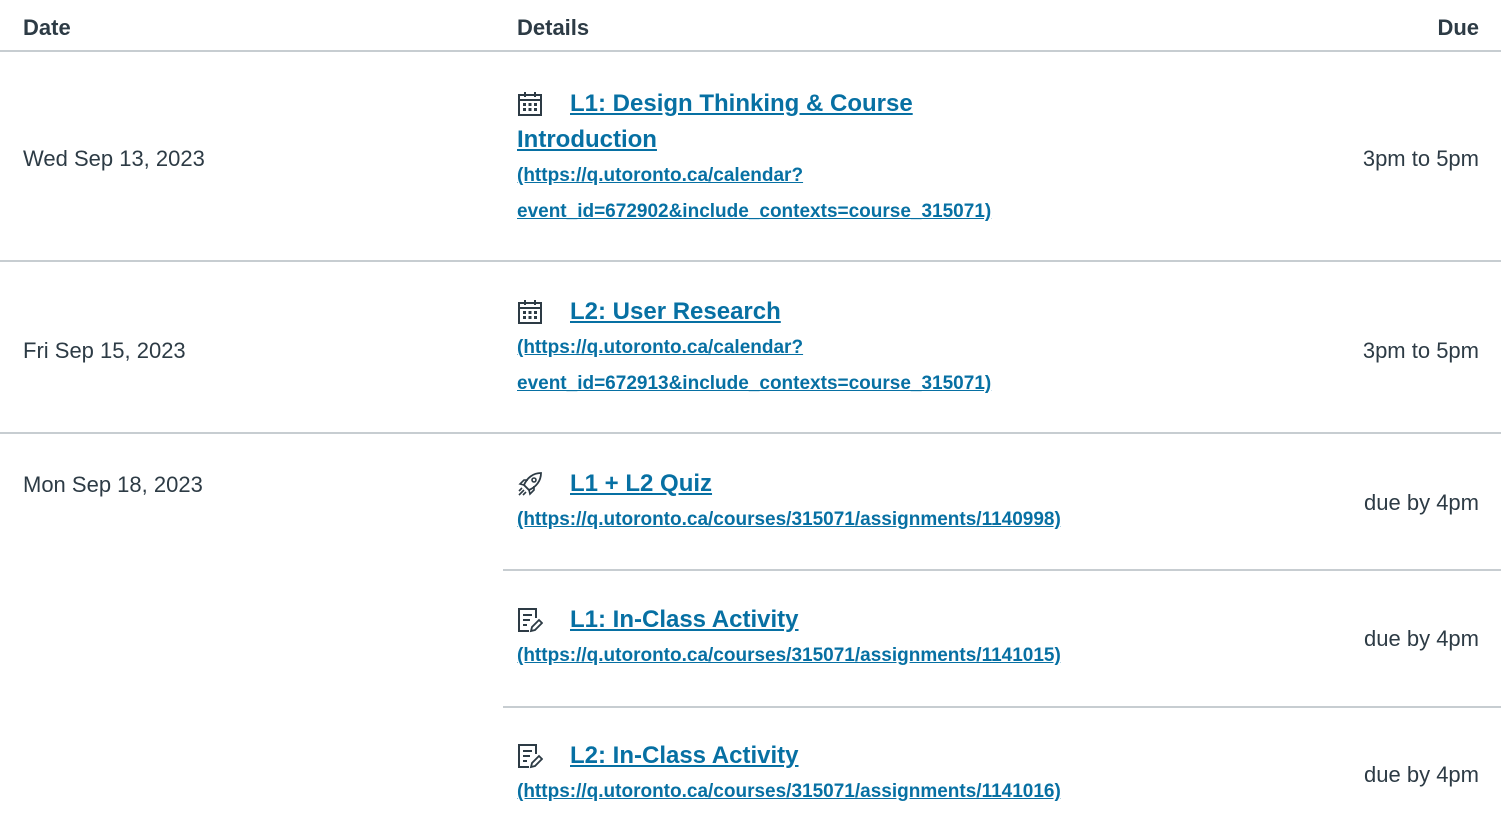 The height and width of the screenshot is (832, 1501). I want to click on assignment-link: L1 + L2 Quiz, so click(877, 484).